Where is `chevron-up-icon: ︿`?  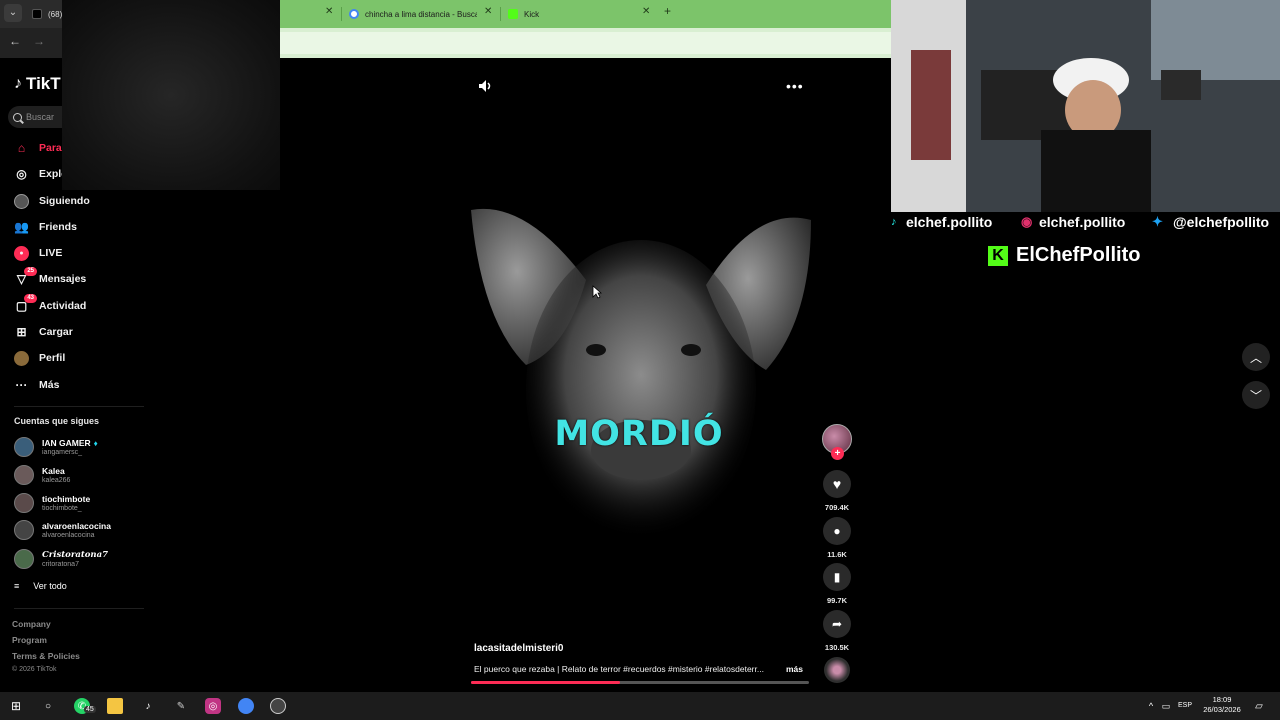 chevron-up-icon: ︿ is located at coordinates (1255, 357).